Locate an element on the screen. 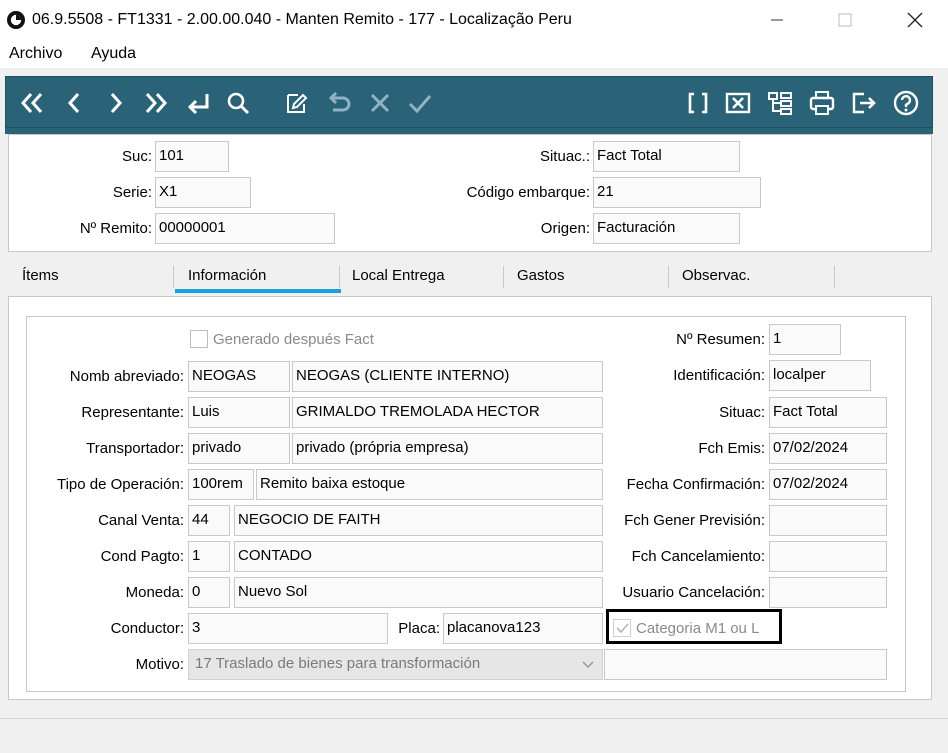  confirm-button is located at coordinates (420, 103).